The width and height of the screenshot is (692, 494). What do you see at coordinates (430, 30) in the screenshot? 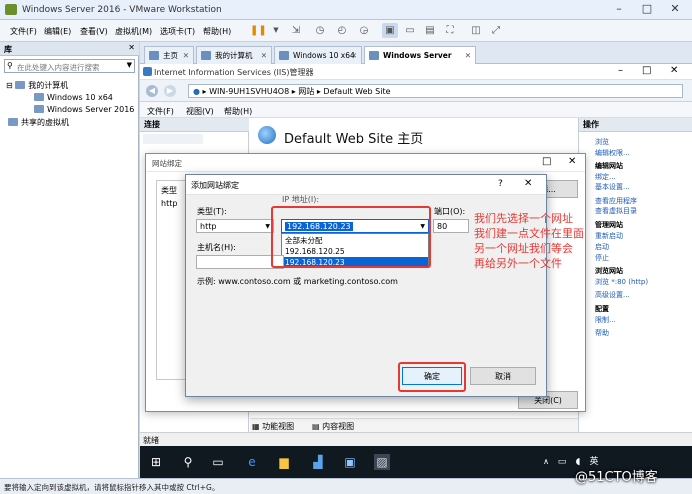
I see `console-view-icon: ▤` at bounding box center [430, 30].